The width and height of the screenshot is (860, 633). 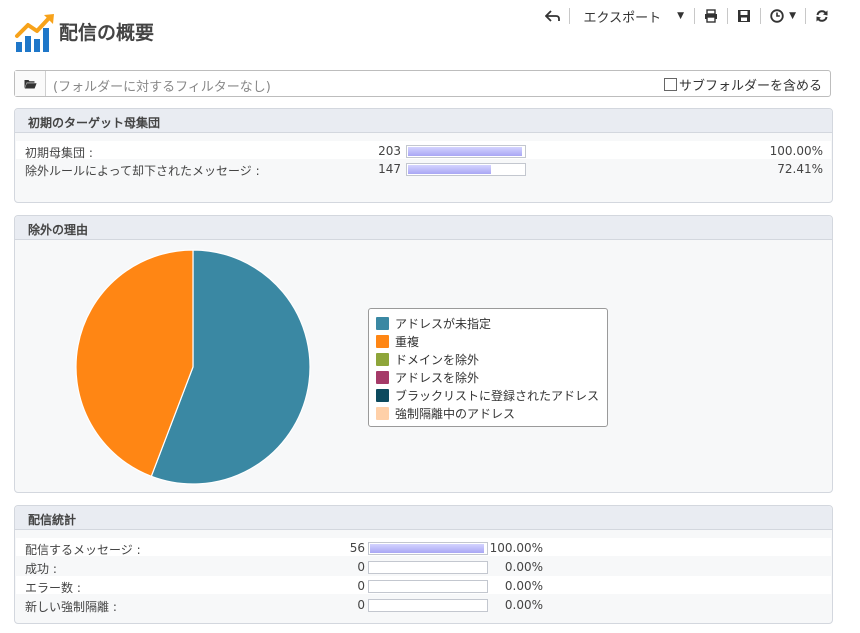 I want to click on legend-item-1: 重複, so click(x=491, y=341).